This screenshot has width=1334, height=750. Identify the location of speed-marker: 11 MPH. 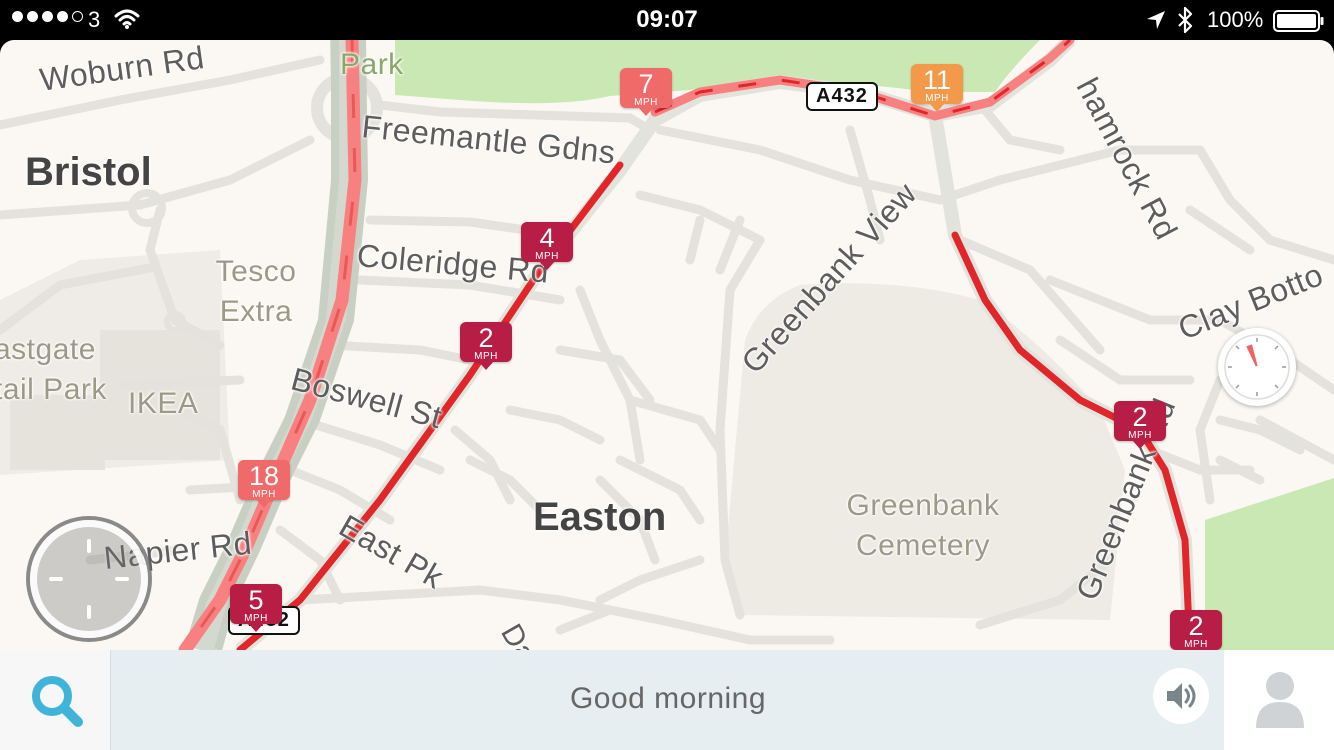
(937, 88).